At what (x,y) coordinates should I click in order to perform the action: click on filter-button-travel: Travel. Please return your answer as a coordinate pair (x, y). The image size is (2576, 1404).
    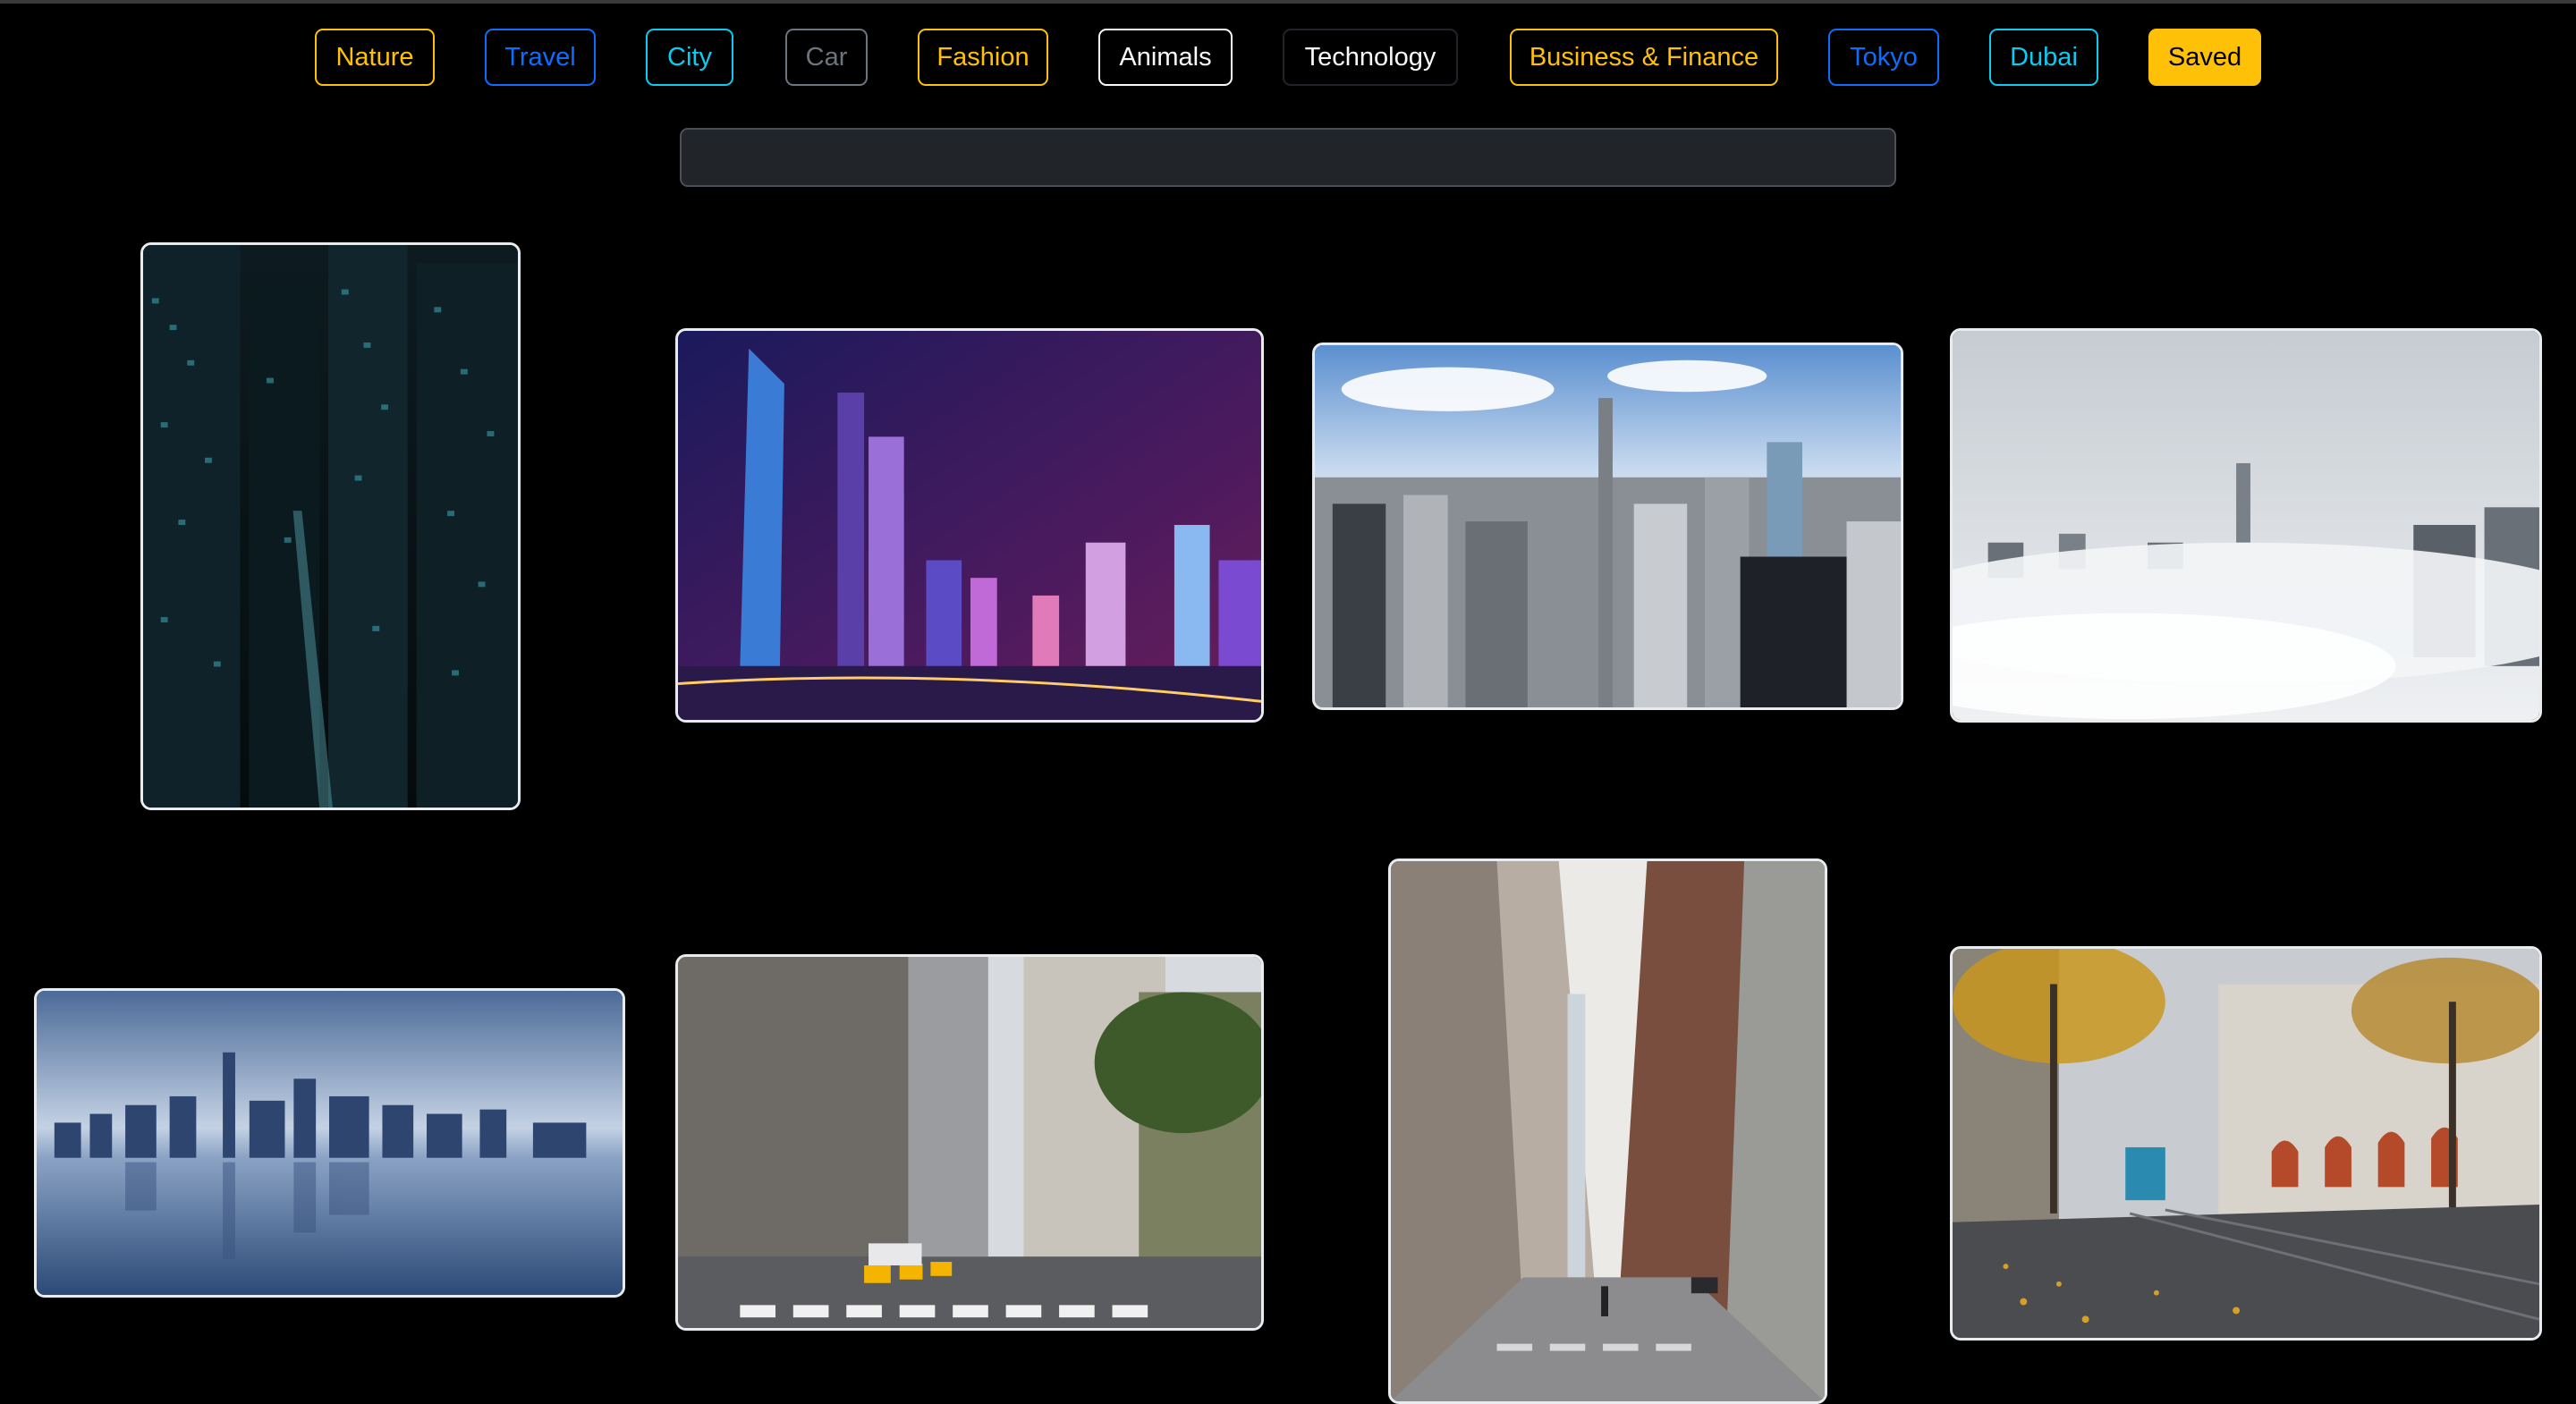
    Looking at the image, I should click on (540, 58).